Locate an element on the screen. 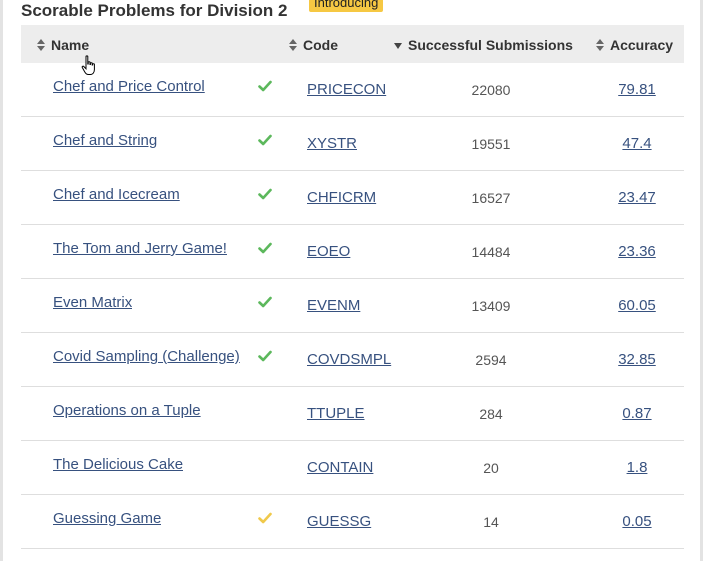 This screenshot has width=703, height=561. table-row: Guessing Game GUESSG 14 0.05 is located at coordinates (352, 522).